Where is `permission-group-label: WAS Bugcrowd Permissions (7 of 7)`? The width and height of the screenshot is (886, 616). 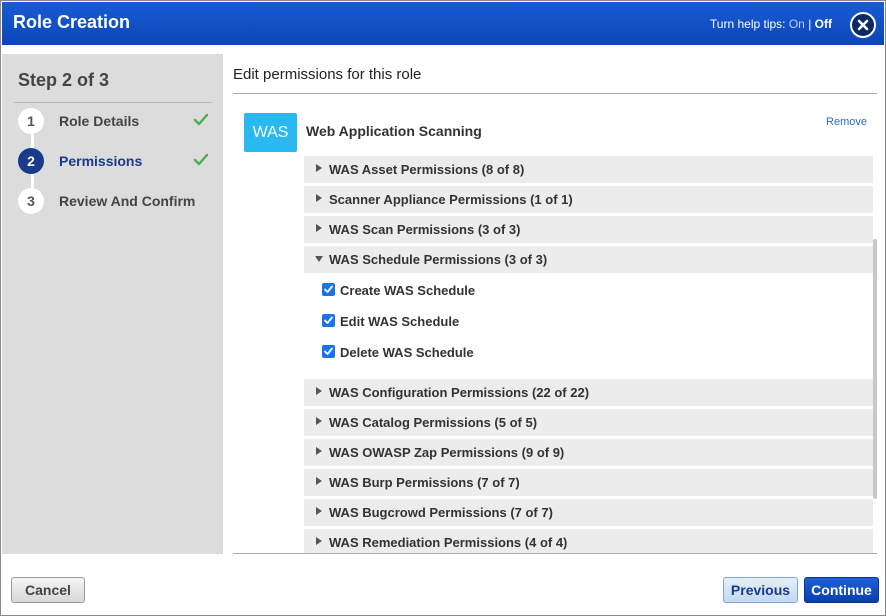
permission-group-label: WAS Bugcrowd Permissions (7 of 7) is located at coordinates (441, 512).